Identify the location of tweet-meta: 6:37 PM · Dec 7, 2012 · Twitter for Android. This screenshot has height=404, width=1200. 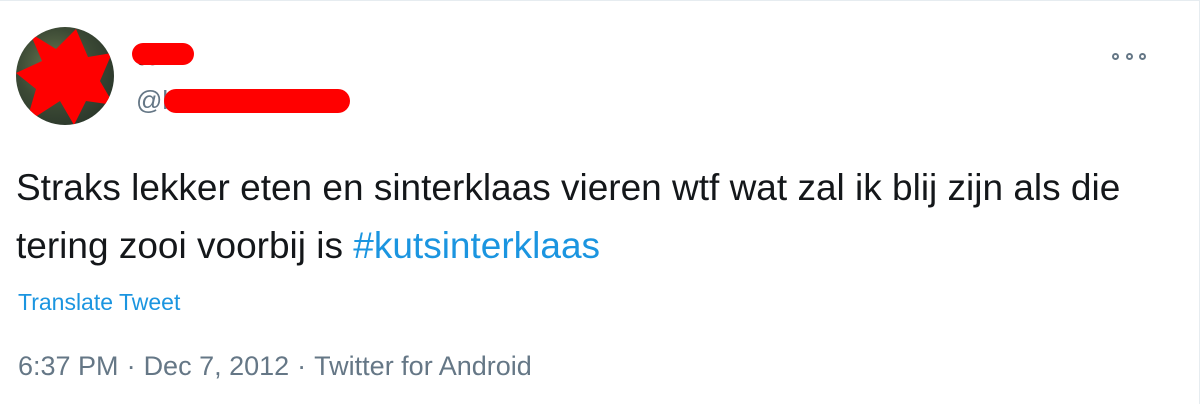
(275, 366).